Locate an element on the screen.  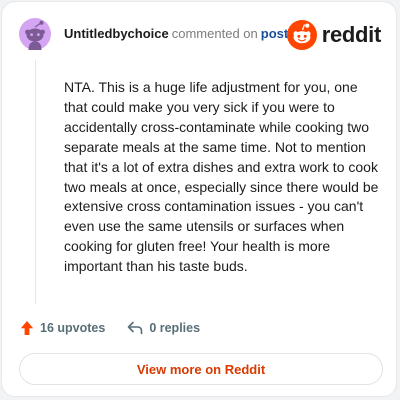
reddit-brand: reddit is located at coordinates (334, 35).